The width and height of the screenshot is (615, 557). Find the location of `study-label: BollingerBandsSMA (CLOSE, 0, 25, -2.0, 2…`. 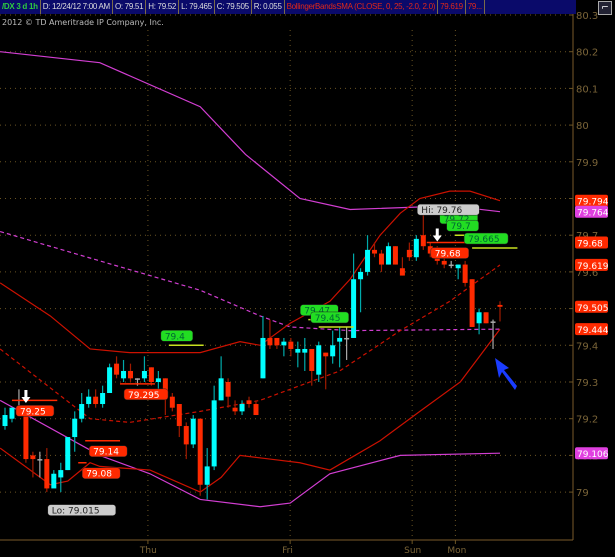

study-label: BollingerBandsSMA (CLOSE, 0, 25, -2.0, 2… is located at coordinates (362, 7).